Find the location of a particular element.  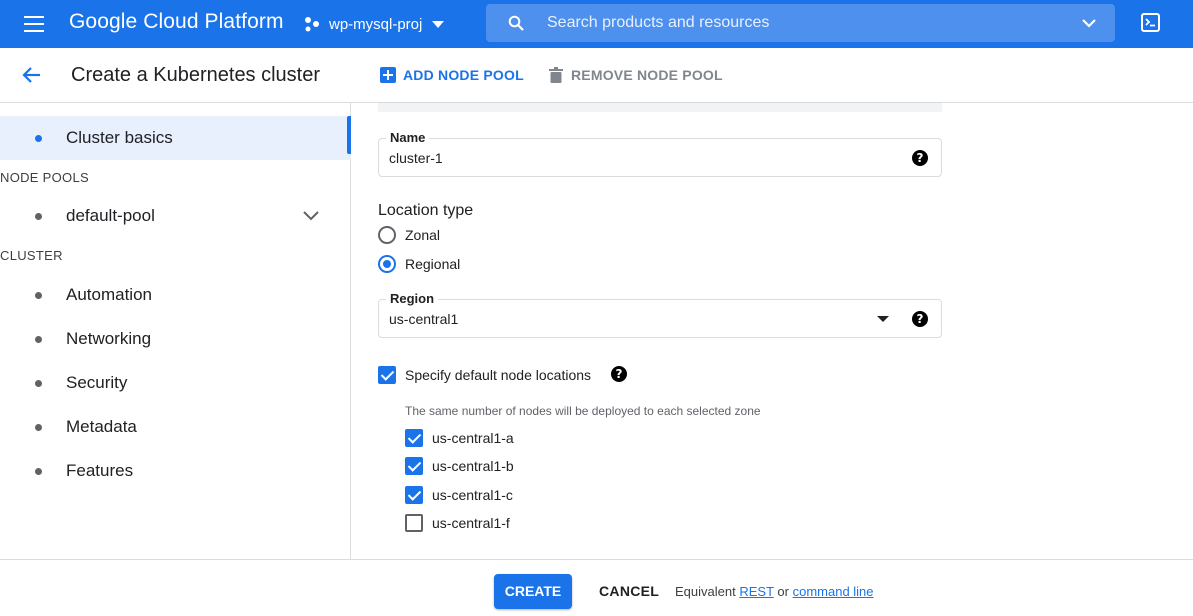

zone-label: us-central1-c is located at coordinates (472, 495).